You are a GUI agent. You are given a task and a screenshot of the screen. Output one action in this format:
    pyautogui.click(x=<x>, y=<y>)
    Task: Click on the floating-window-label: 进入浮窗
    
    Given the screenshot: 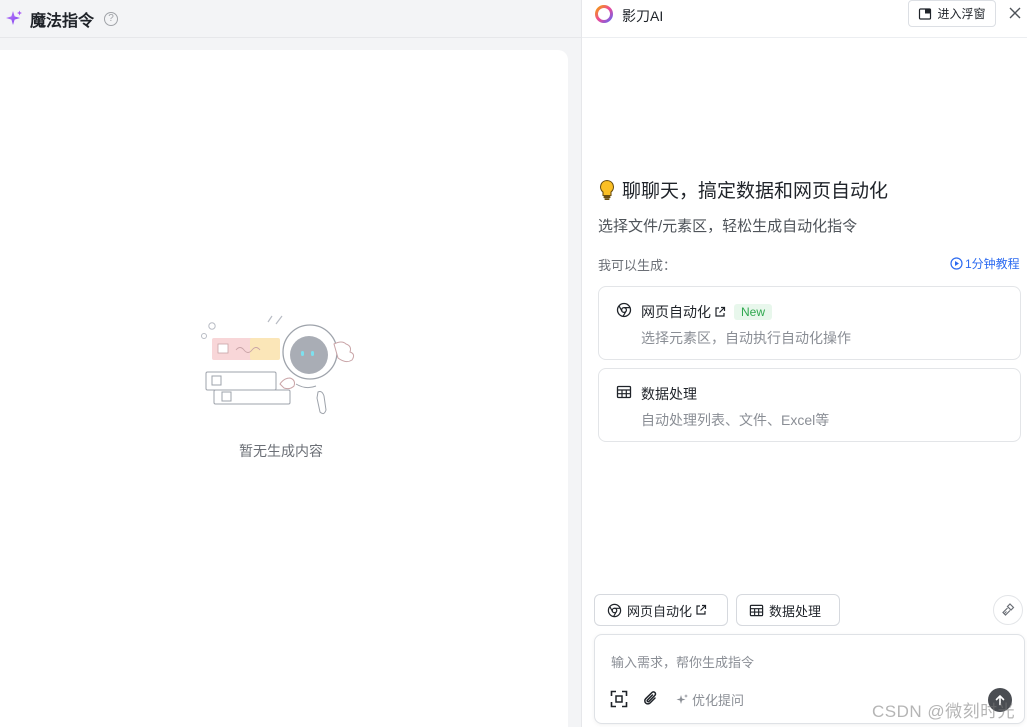 What is the action you would take?
    pyautogui.click(x=961, y=14)
    